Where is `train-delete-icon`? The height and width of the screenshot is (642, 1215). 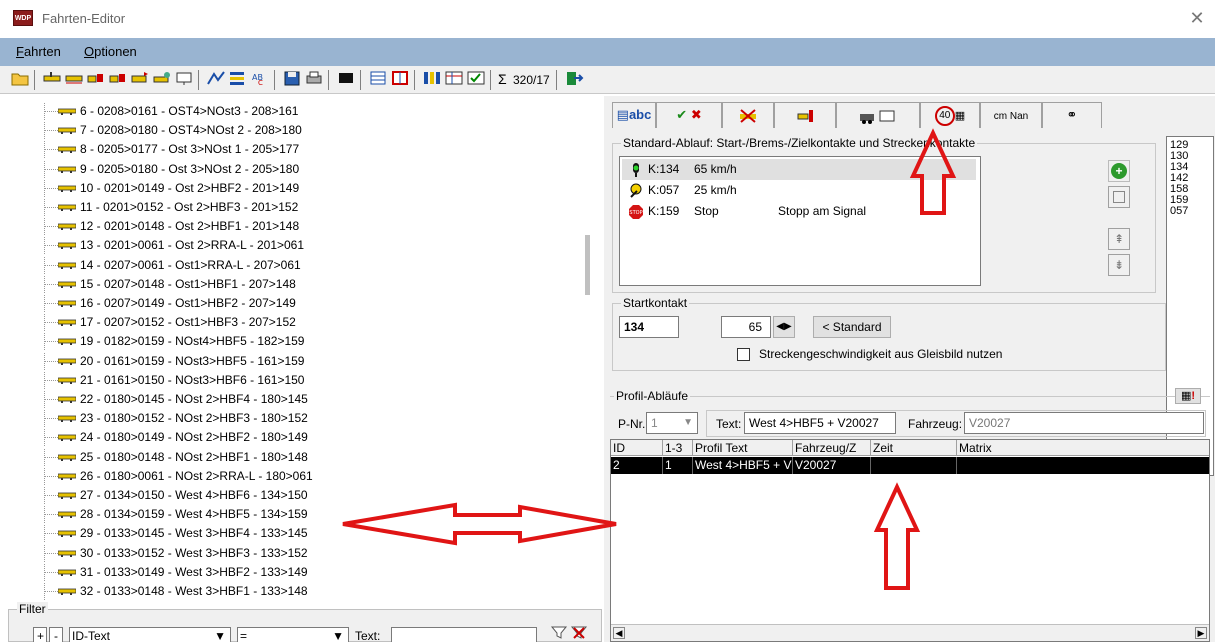
train-delete-icon is located at coordinates (118, 80).